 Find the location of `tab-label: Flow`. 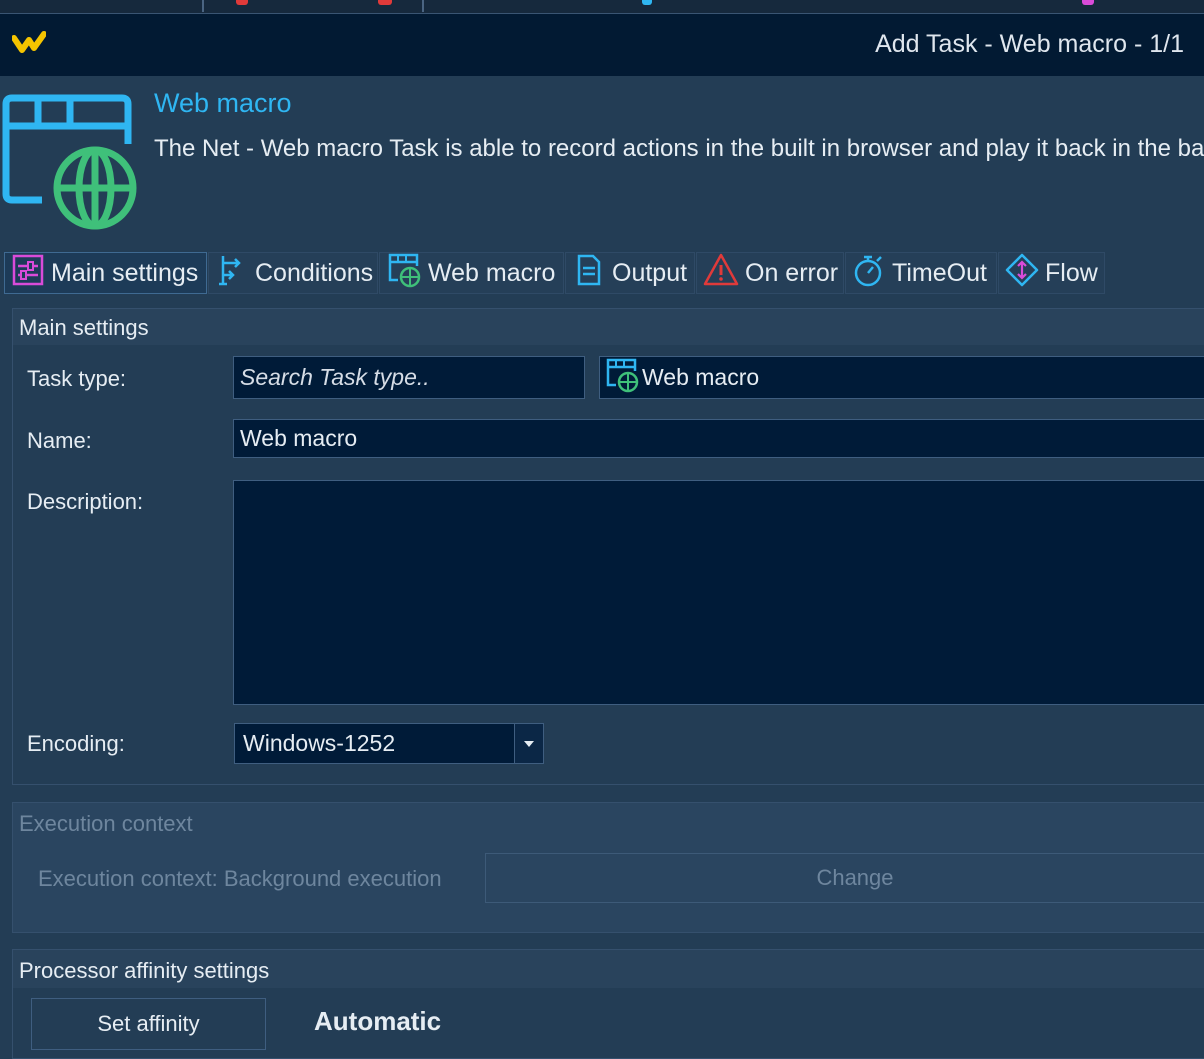

tab-label: Flow is located at coordinates (1071, 272).